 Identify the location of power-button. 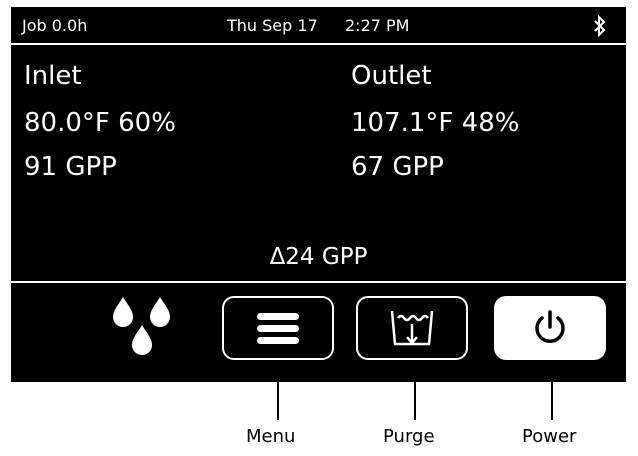
(550, 328).